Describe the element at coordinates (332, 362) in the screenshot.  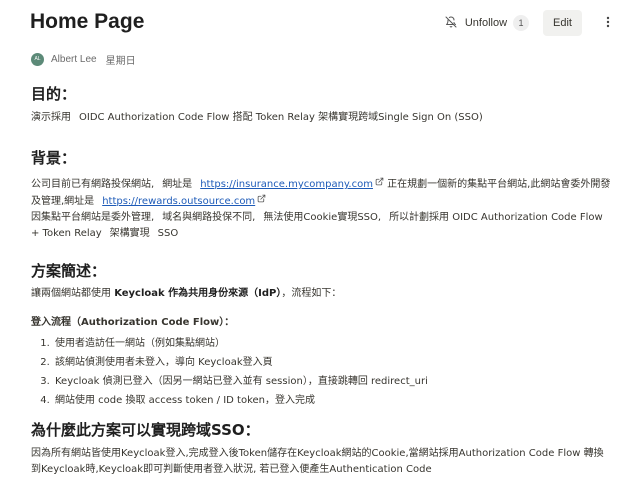
I see `list-item: 該網站偵測使用者未登入，導向 Keycloak登入頁` at that location.